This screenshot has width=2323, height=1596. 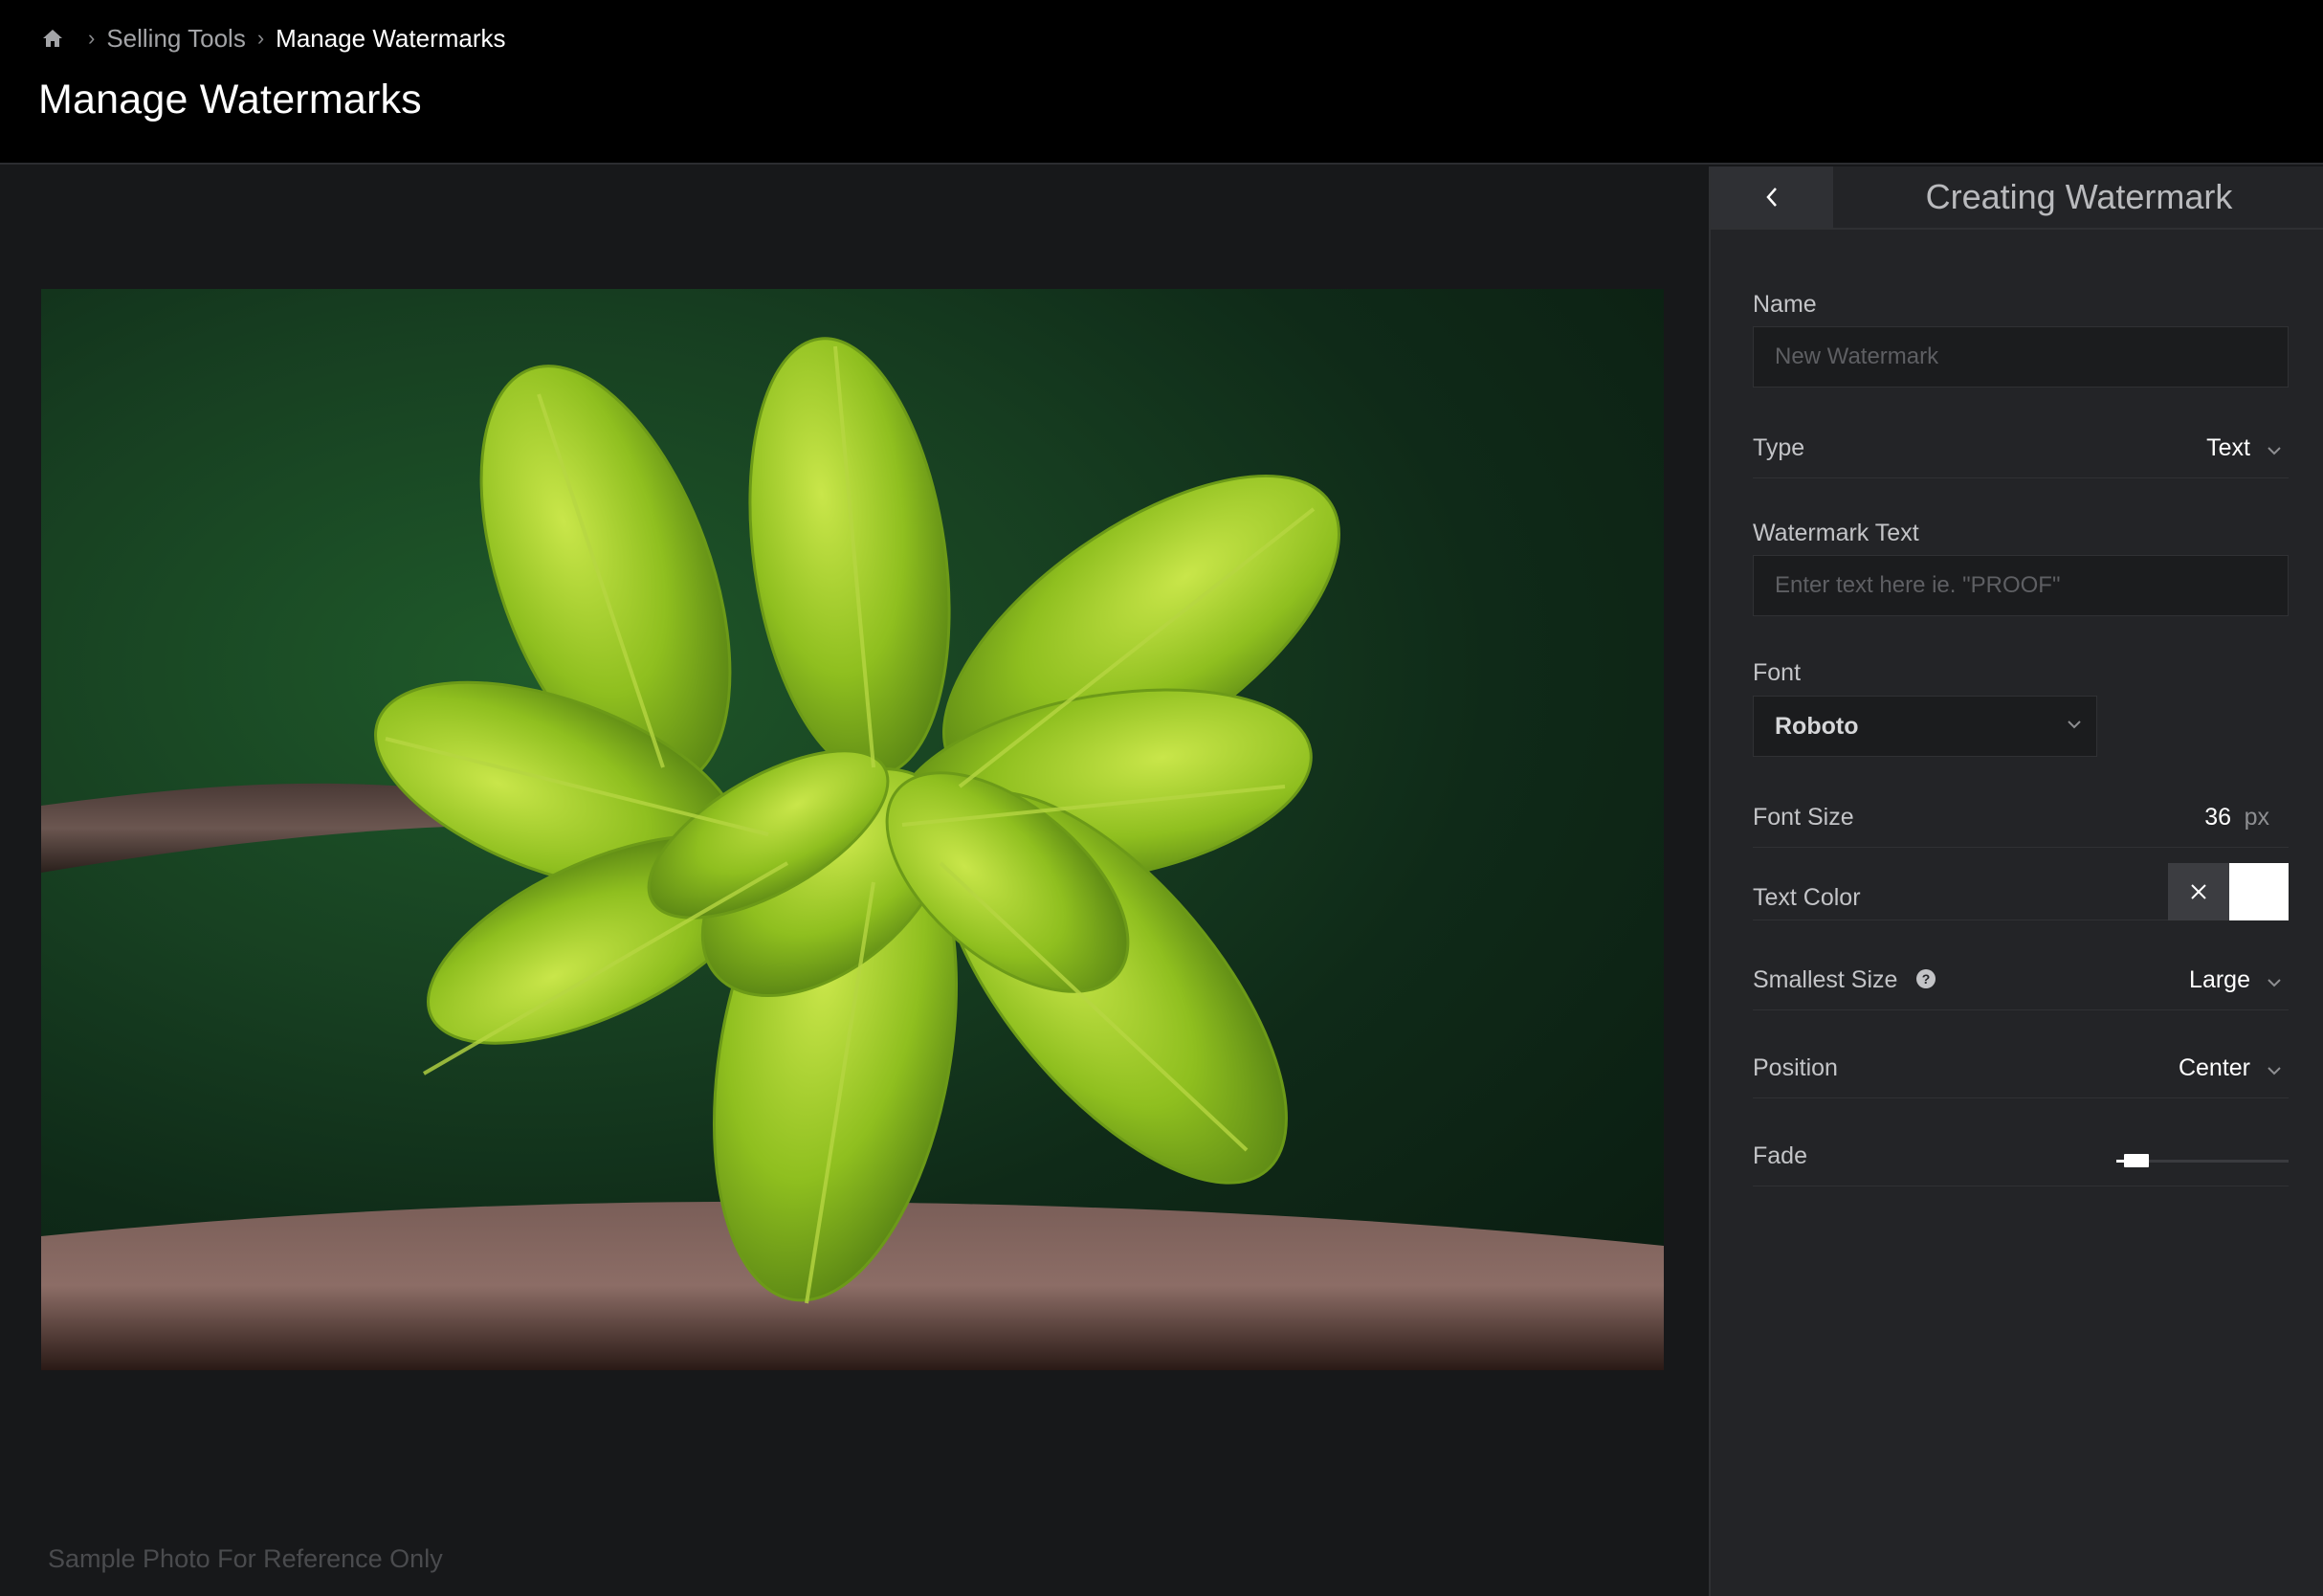 What do you see at coordinates (2021, 892) in the screenshot?
I see `text-color-row: Text Color` at bounding box center [2021, 892].